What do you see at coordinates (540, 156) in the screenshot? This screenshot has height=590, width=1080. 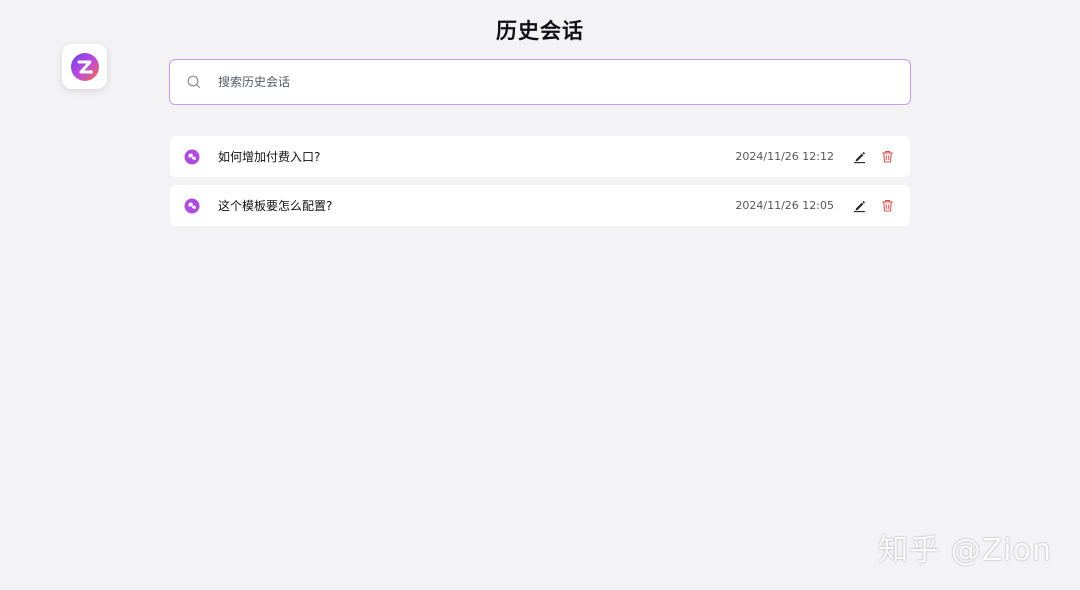 I see `conversation-item: 如何增加付费入口? 2024/11/26 12:12` at bounding box center [540, 156].